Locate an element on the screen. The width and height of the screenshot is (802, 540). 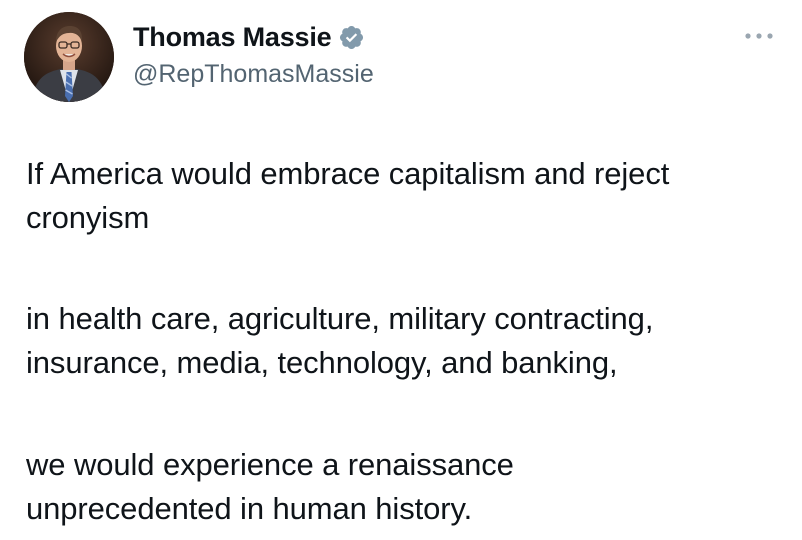
author-name-row: Thomas Massie is located at coordinates (249, 37).